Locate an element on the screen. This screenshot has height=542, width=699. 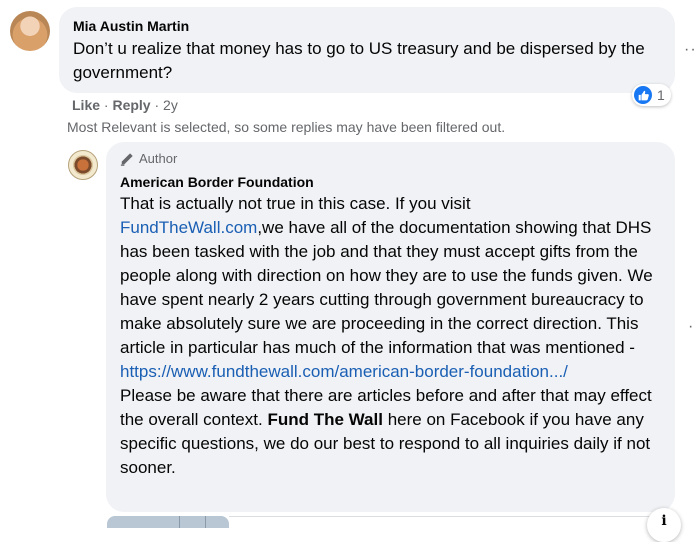
comment-timestamp: 2y is located at coordinates (170, 105).